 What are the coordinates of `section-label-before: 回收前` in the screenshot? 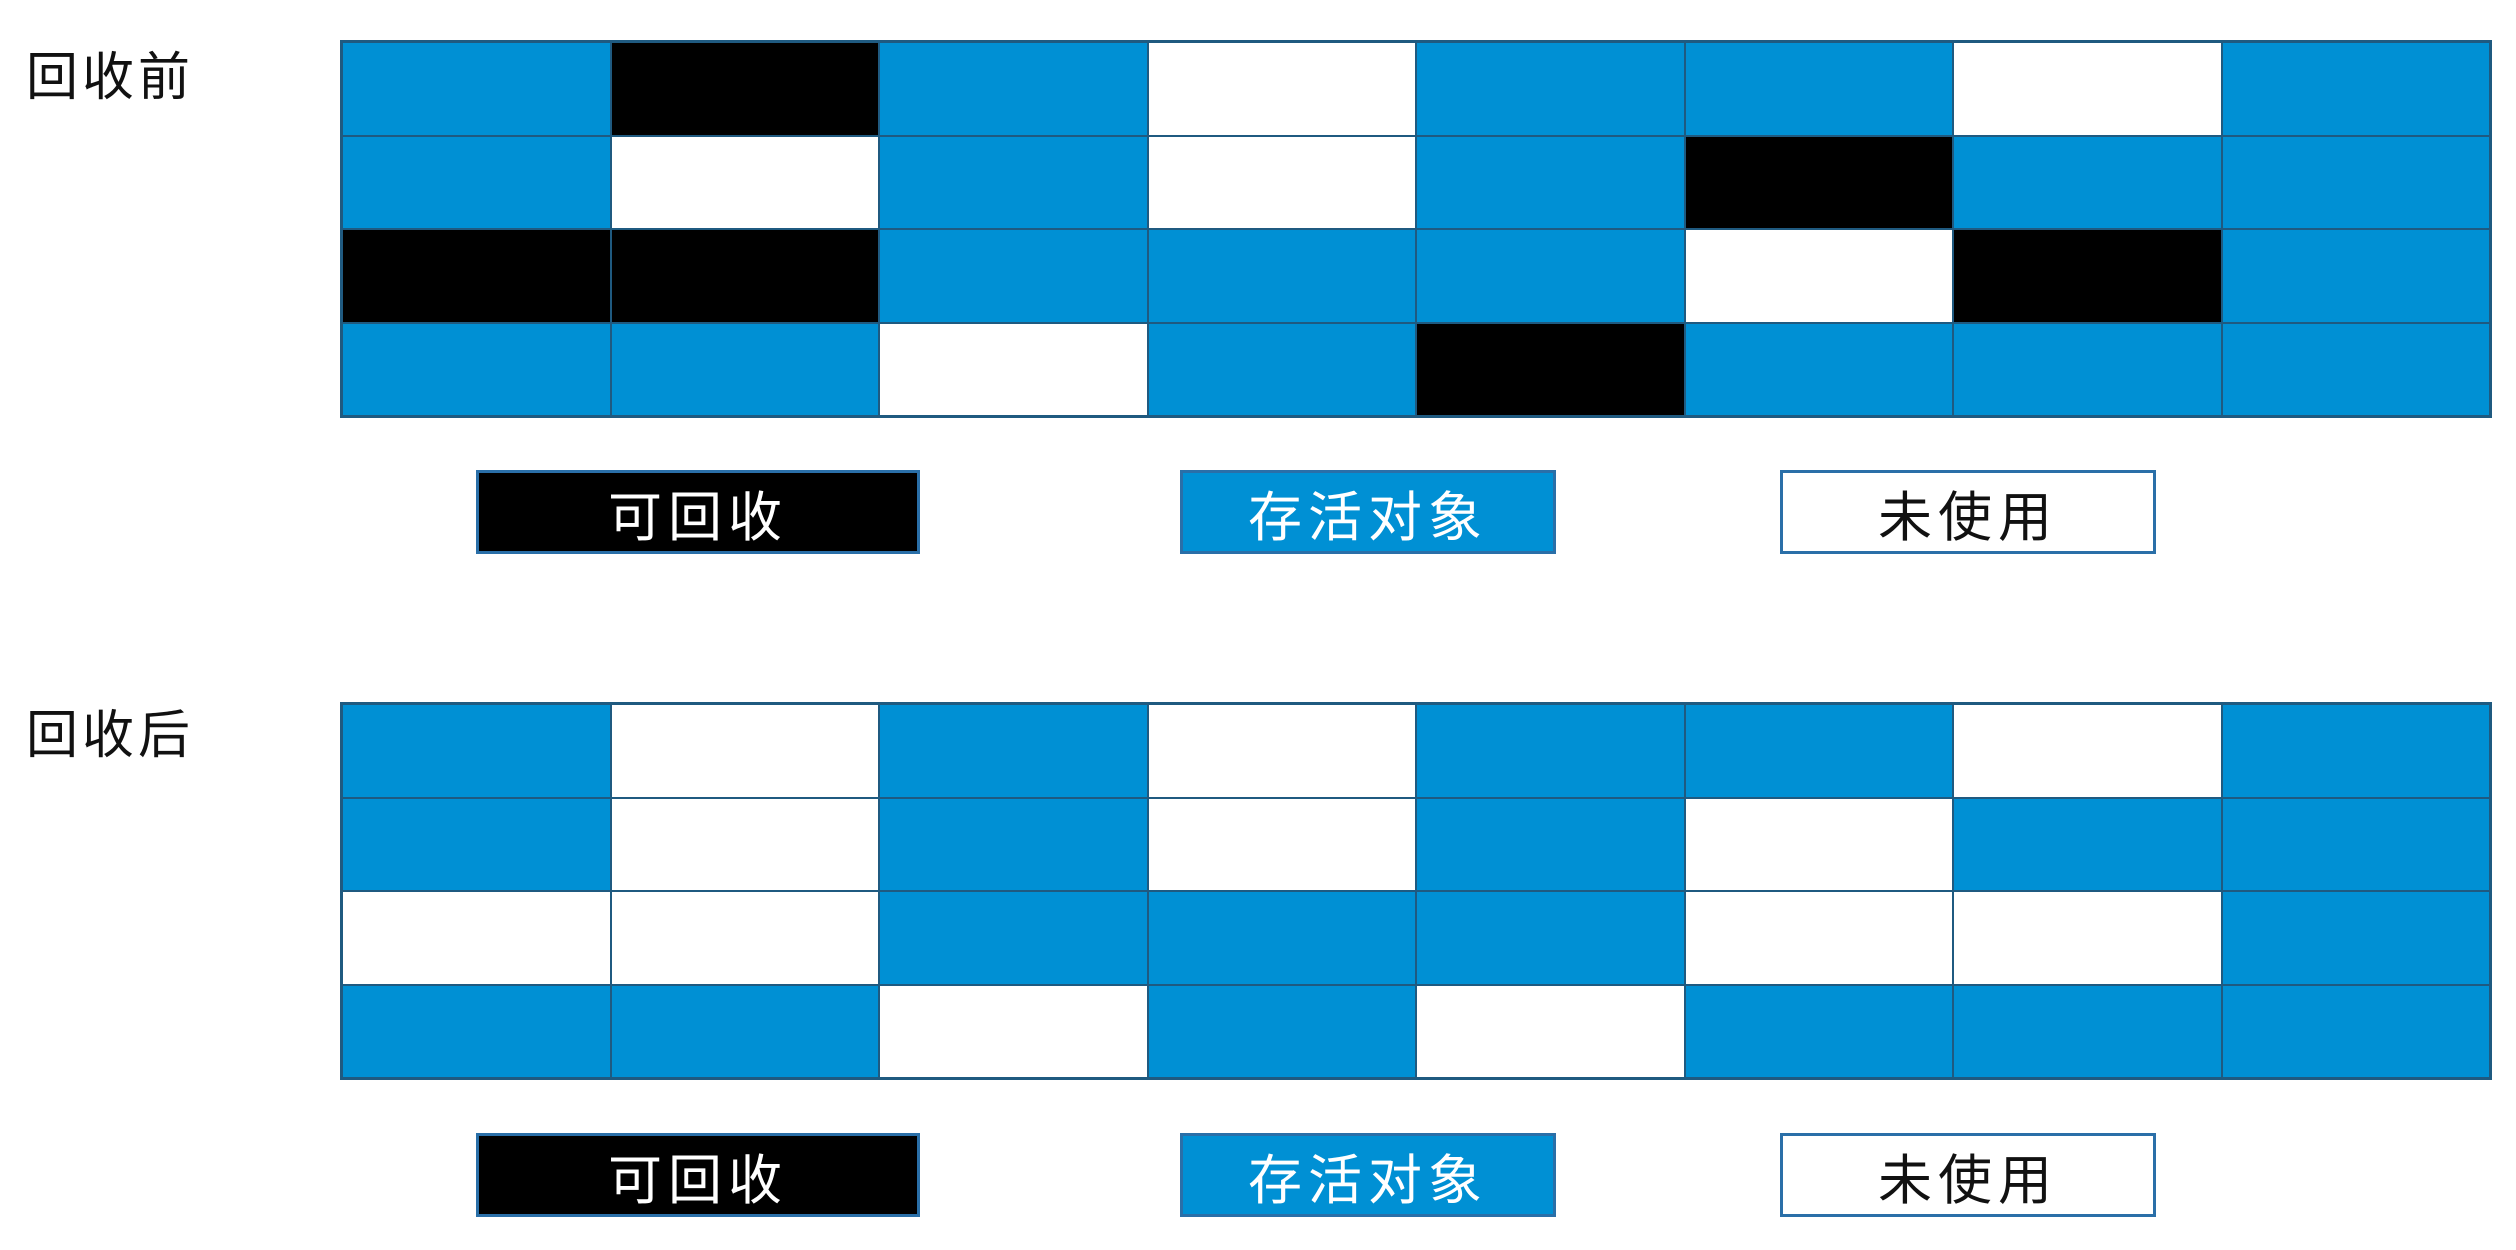 It's located at (110, 78).